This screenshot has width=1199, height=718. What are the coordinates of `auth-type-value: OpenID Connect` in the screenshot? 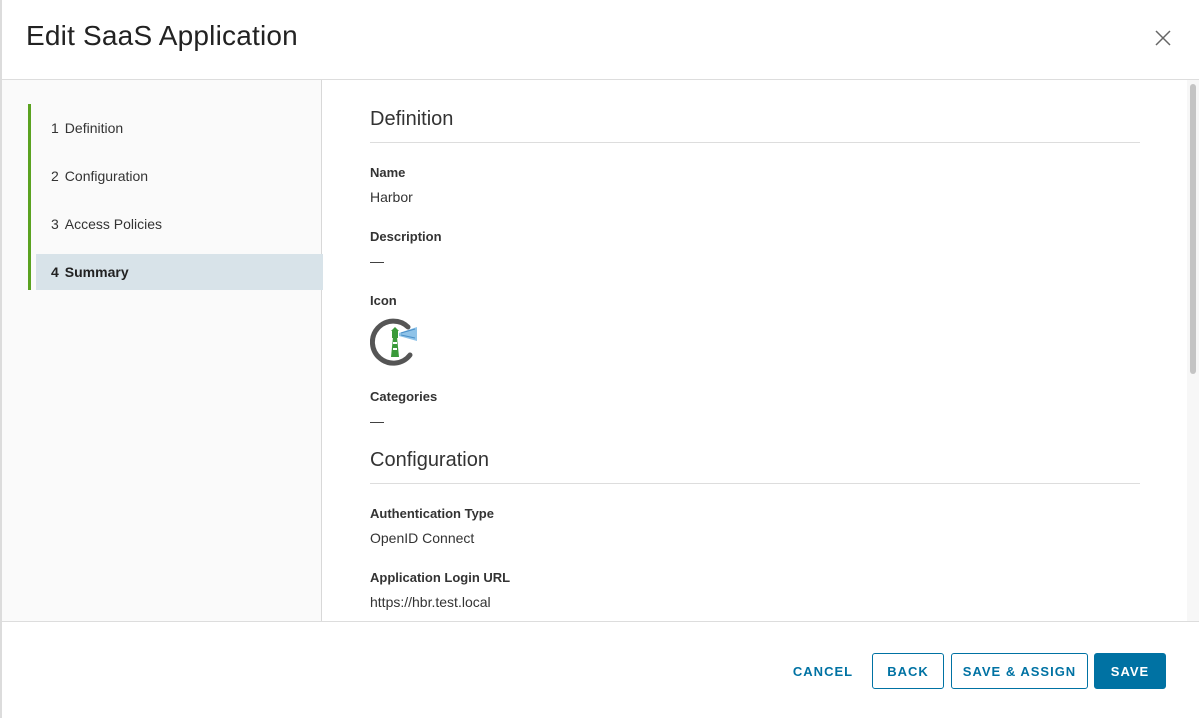 It's located at (422, 538).